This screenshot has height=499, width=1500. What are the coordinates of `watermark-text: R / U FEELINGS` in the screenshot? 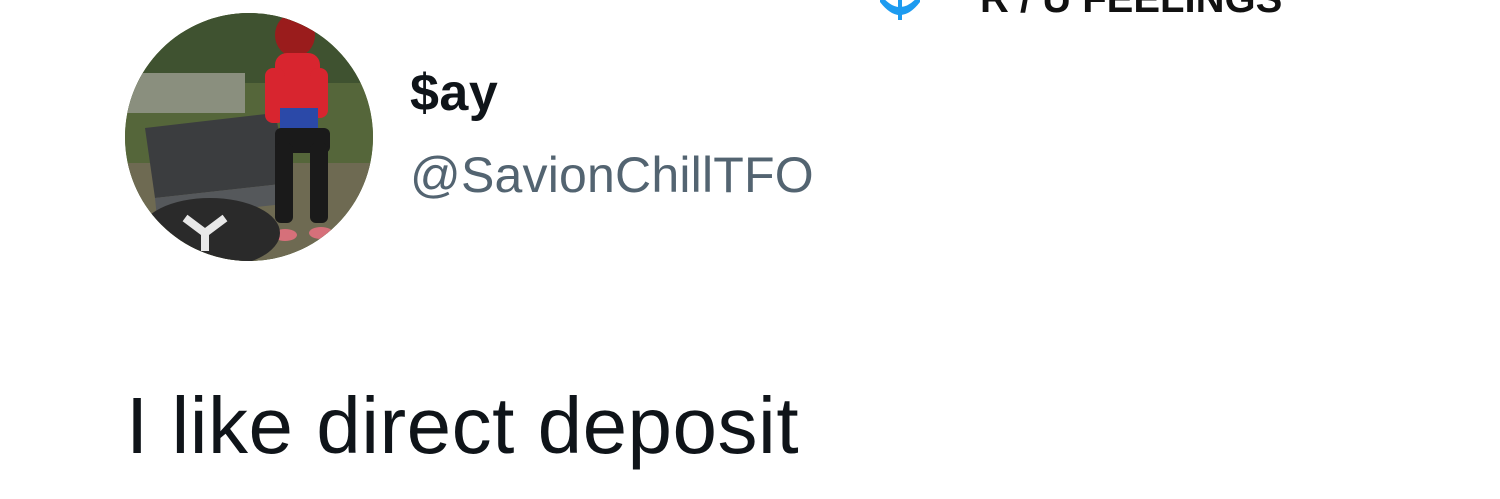 It's located at (1131, 10).